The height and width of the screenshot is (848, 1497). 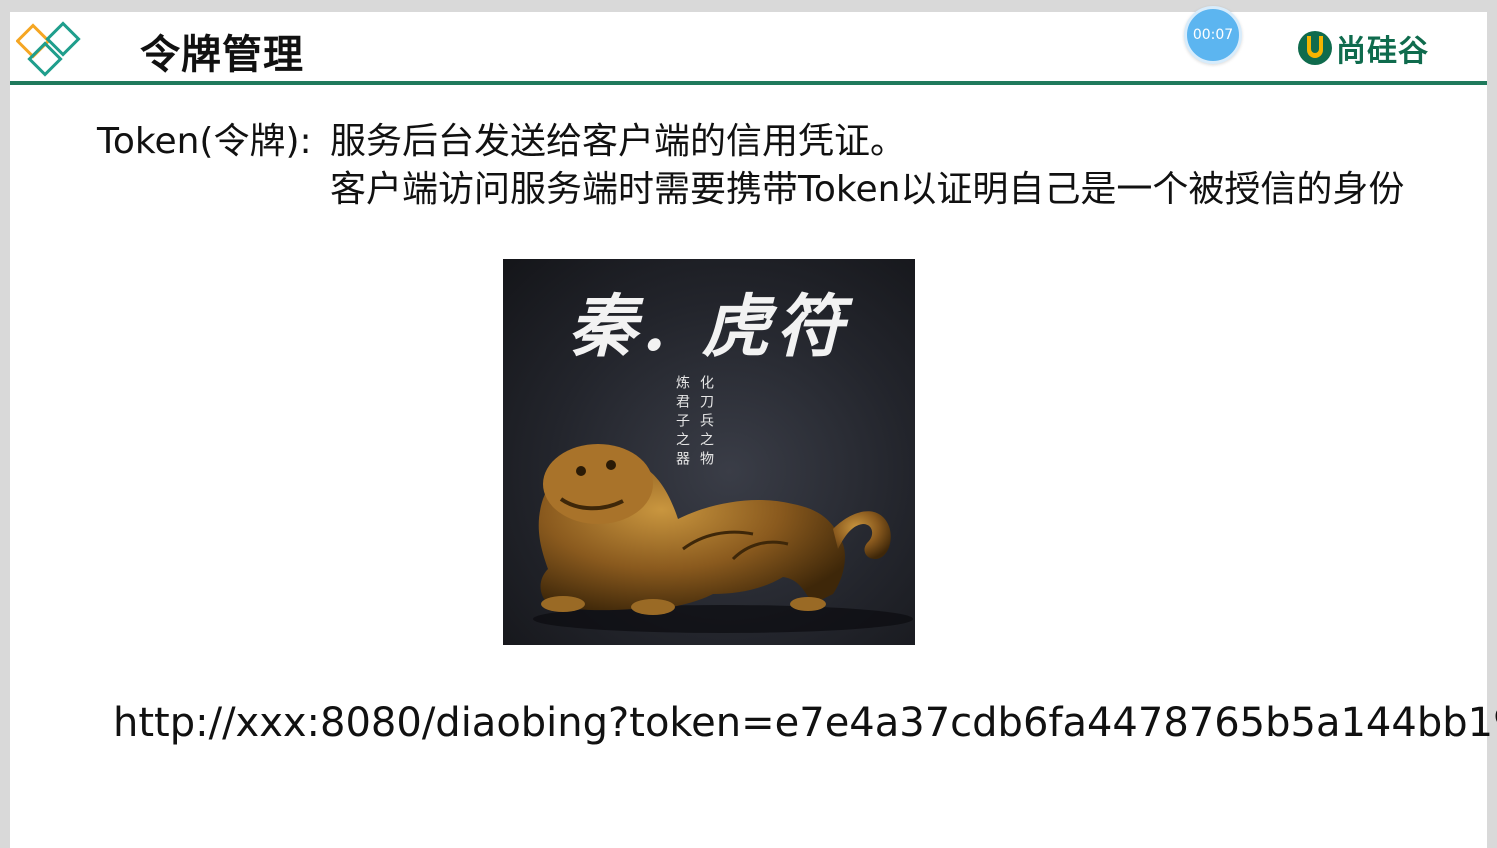 What do you see at coordinates (1213, 35) in the screenshot?
I see `timer-badge: 00:07` at bounding box center [1213, 35].